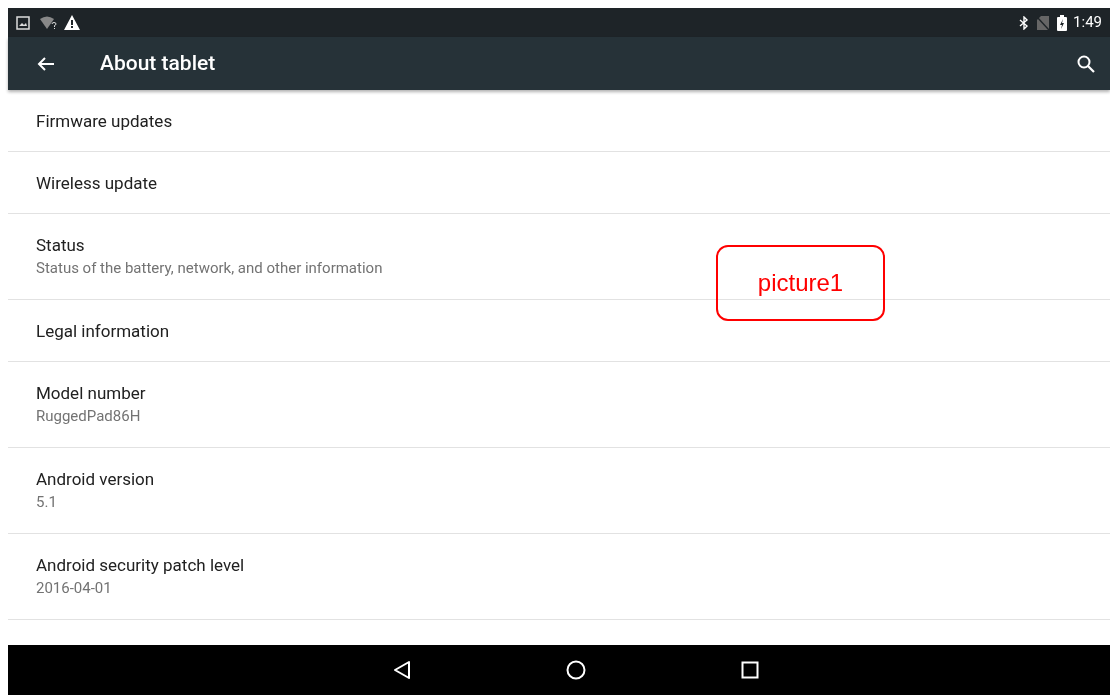 The image size is (1110, 695). I want to click on square-icon, so click(750, 670).